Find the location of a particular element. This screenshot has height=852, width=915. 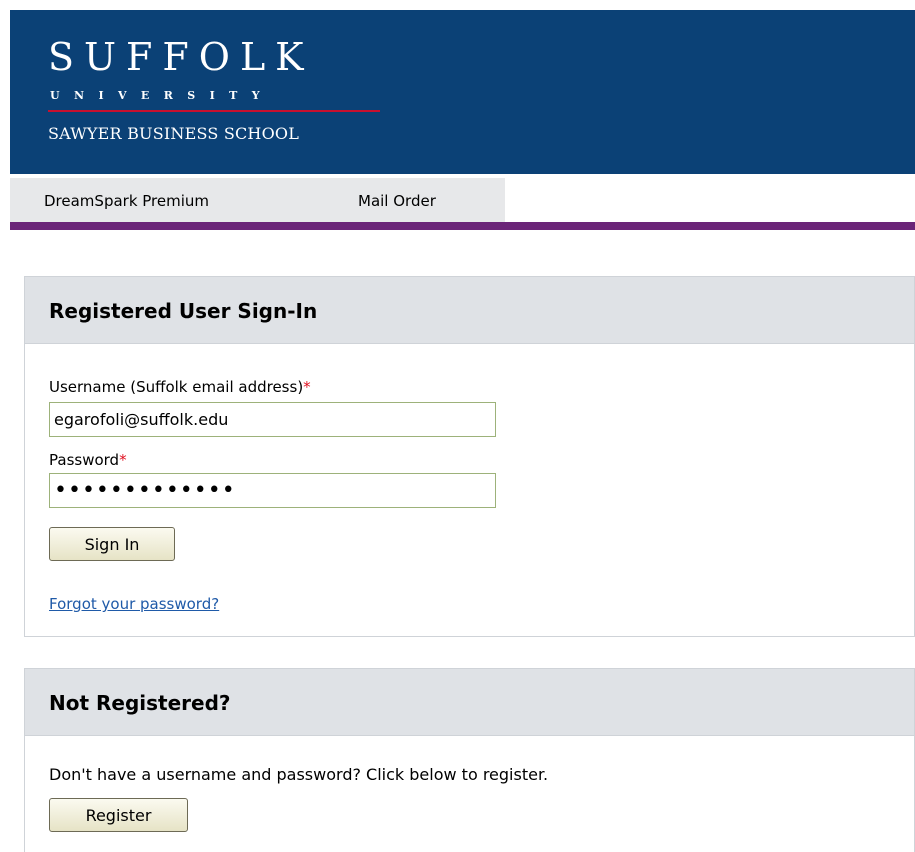

forgot-password-link: Forgot your password? is located at coordinates (134, 604).